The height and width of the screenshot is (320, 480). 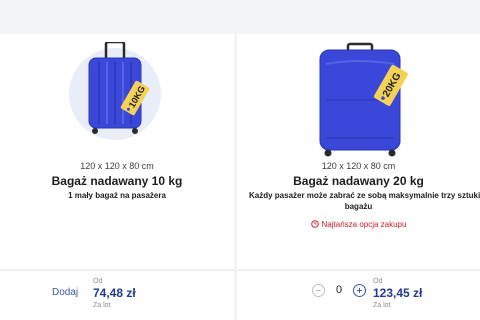 I want to click on price-block: Od 74,48 zł Za lot, so click(x=114, y=293).